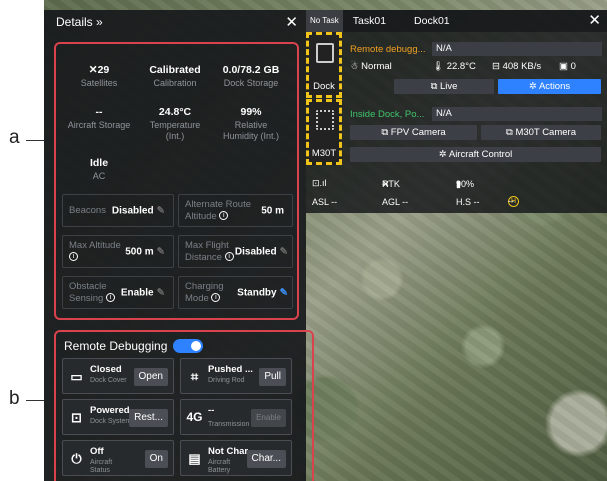 Image resolution: width=607 pixels, height=481 pixels. Describe the element at coordinates (454, 66) in the screenshot. I see `dock-temperature: 🌡︎ 22.8°C` at that location.